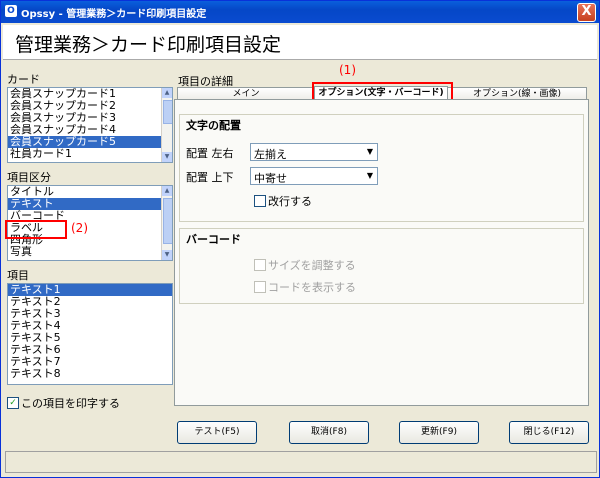 Image resolution: width=600 pixels, height=478 pixels. What do you see at coordinates (347, 70) in the screenshot?
I see `annotation-label-1: (1)` at bounding box center [347, 70].